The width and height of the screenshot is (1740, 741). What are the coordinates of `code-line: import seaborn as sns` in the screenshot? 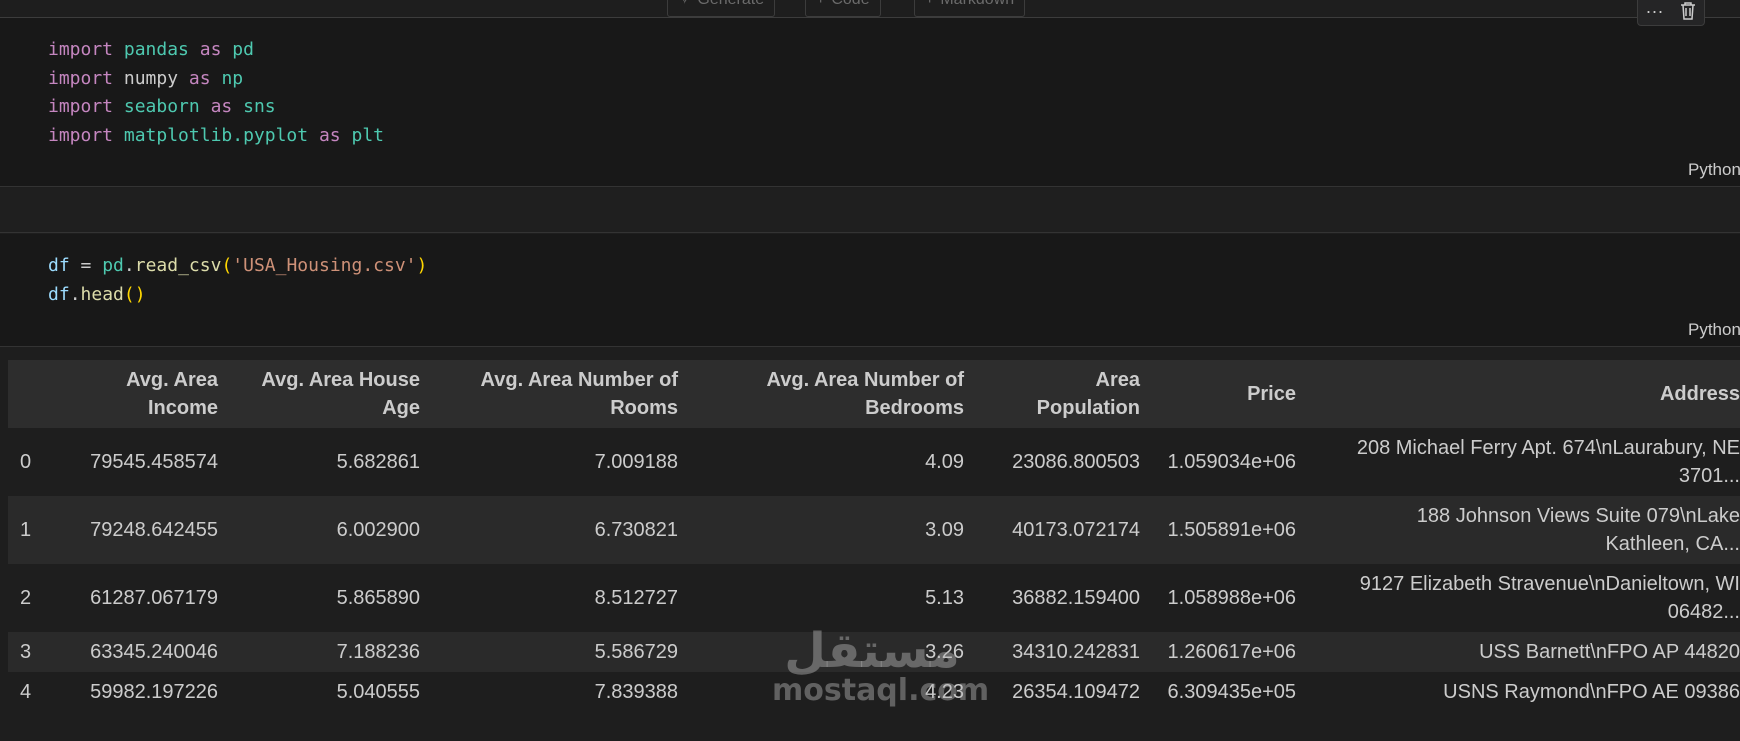 It's located at (216, 107).